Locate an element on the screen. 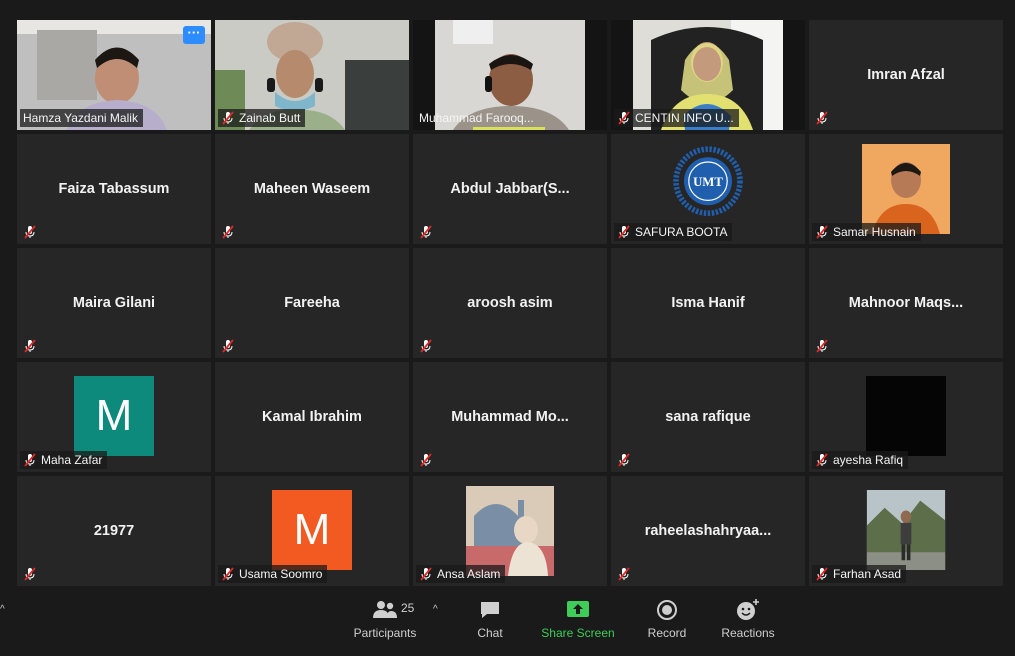 The width and height of the screenshot is (1015, 656). participant-name-label: Hamza Yazdani Malik is located at coordinates (81, 118).